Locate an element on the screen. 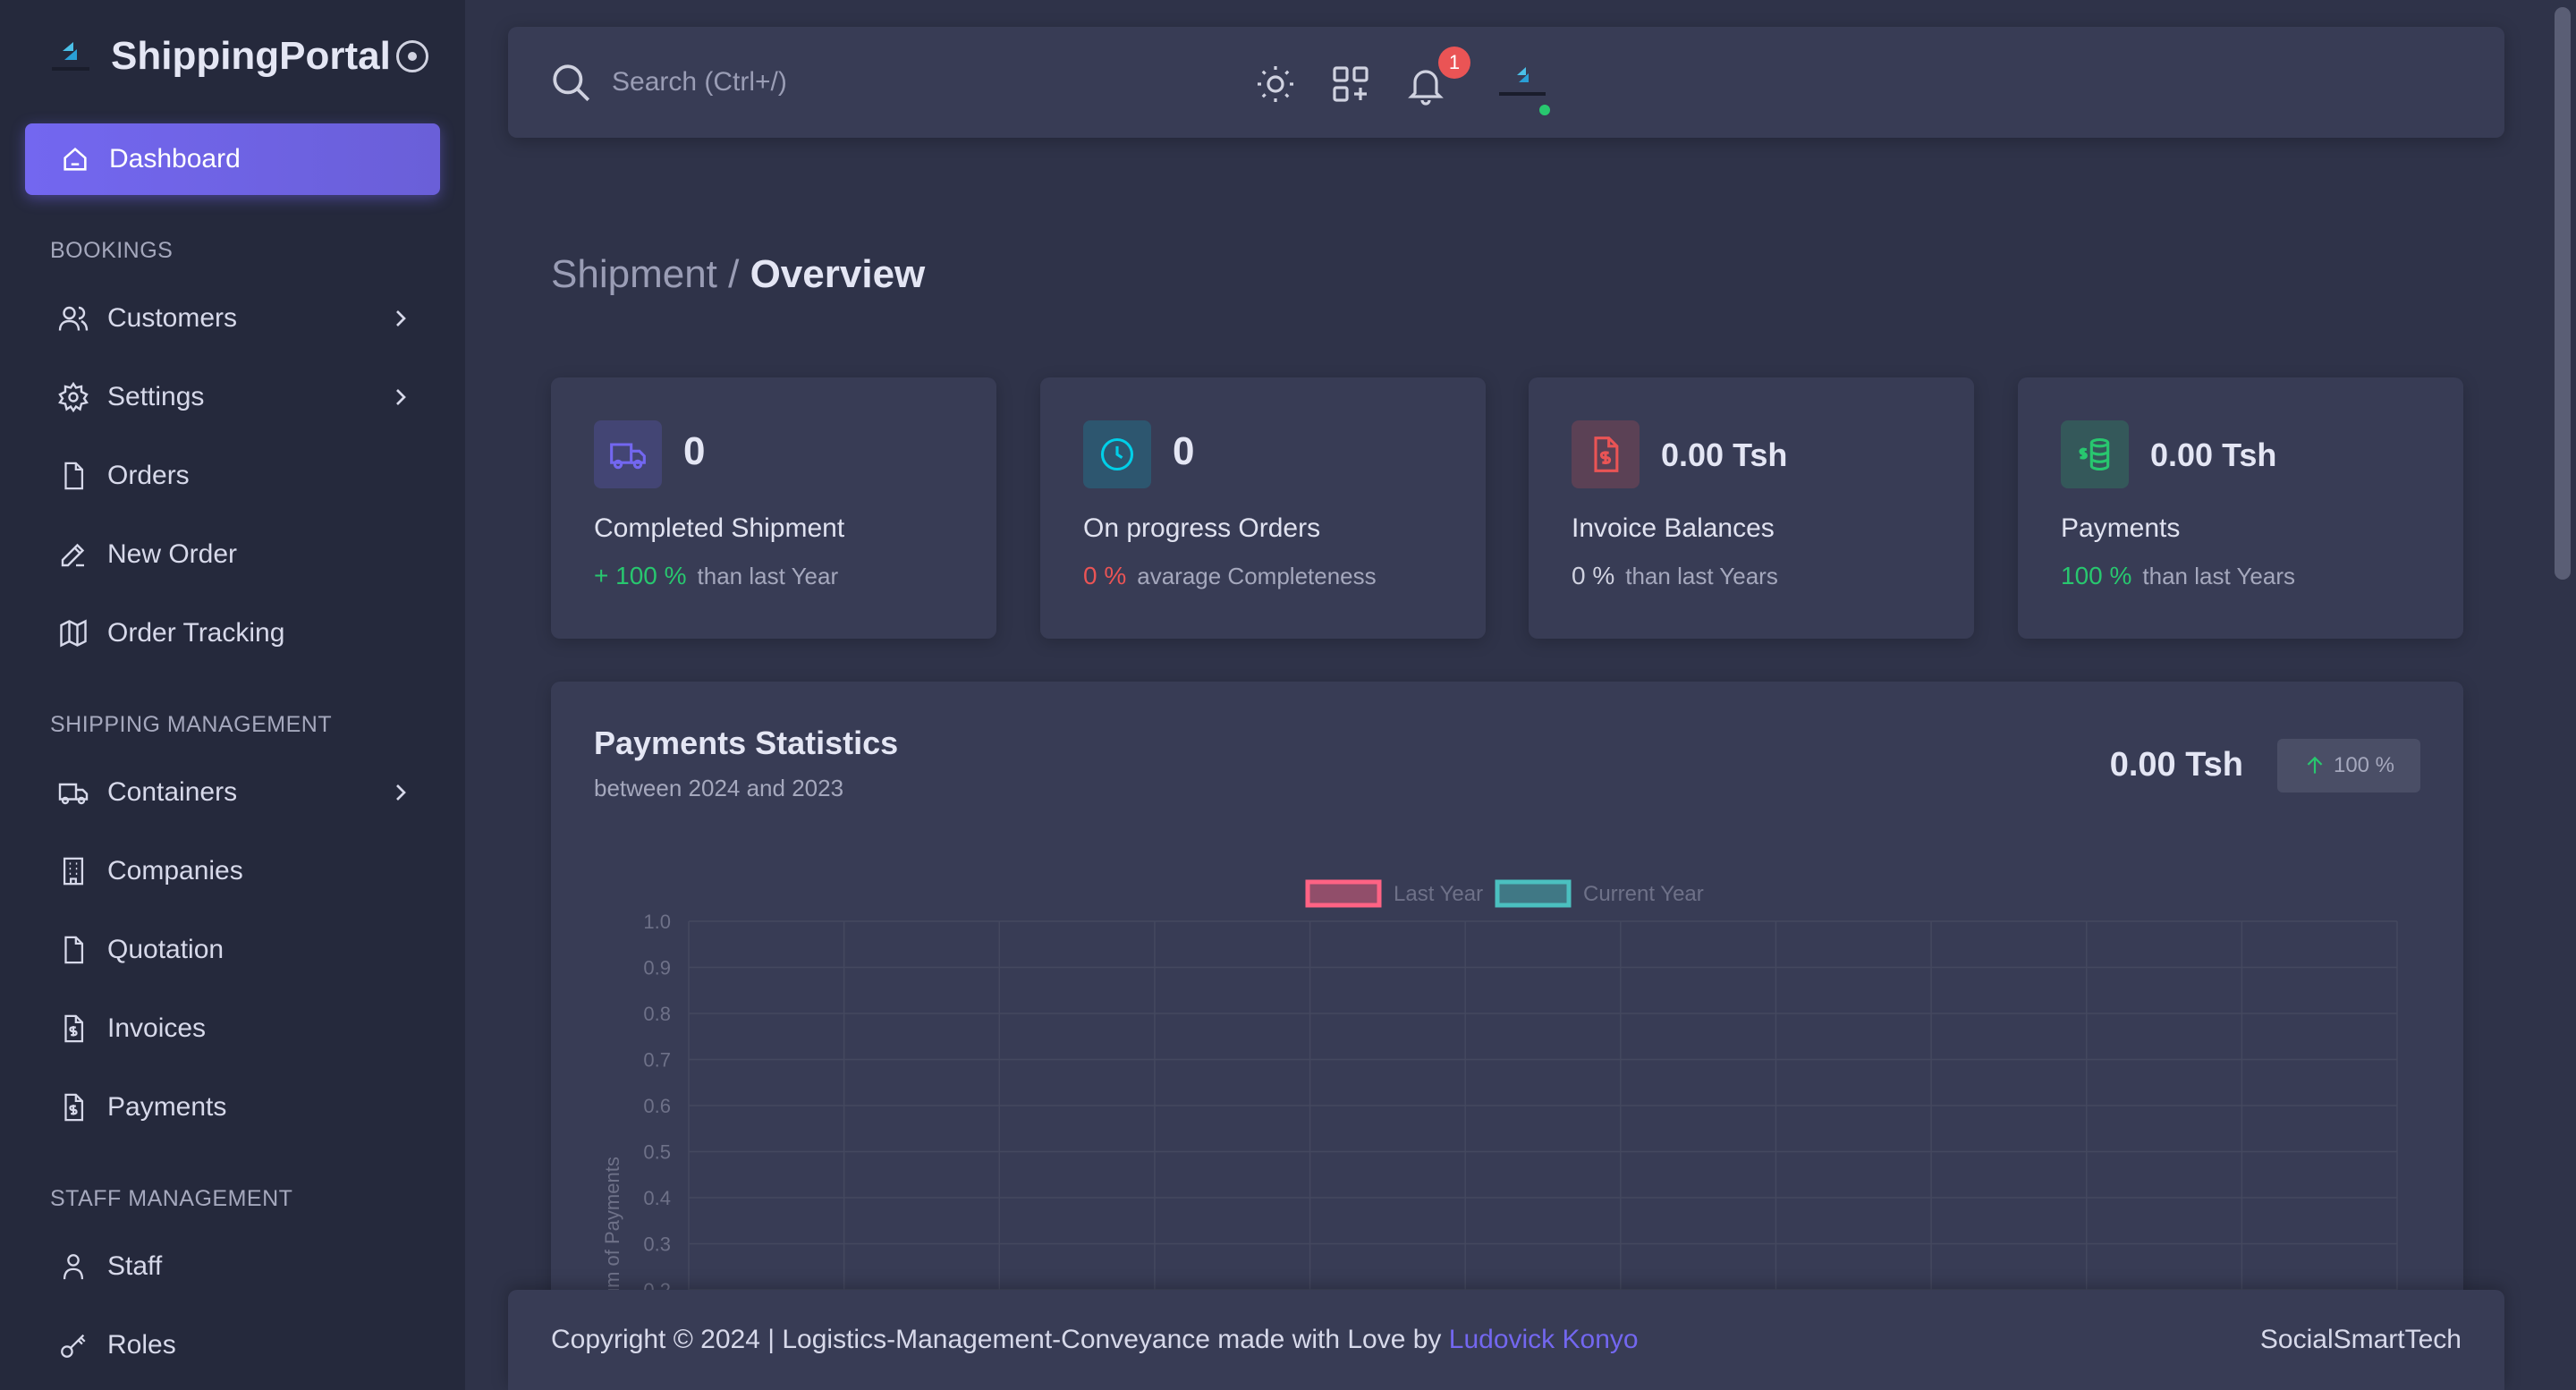 This screenshot has width=2576, height=1390. online-status-dot is located at coordinates (1545, 110).